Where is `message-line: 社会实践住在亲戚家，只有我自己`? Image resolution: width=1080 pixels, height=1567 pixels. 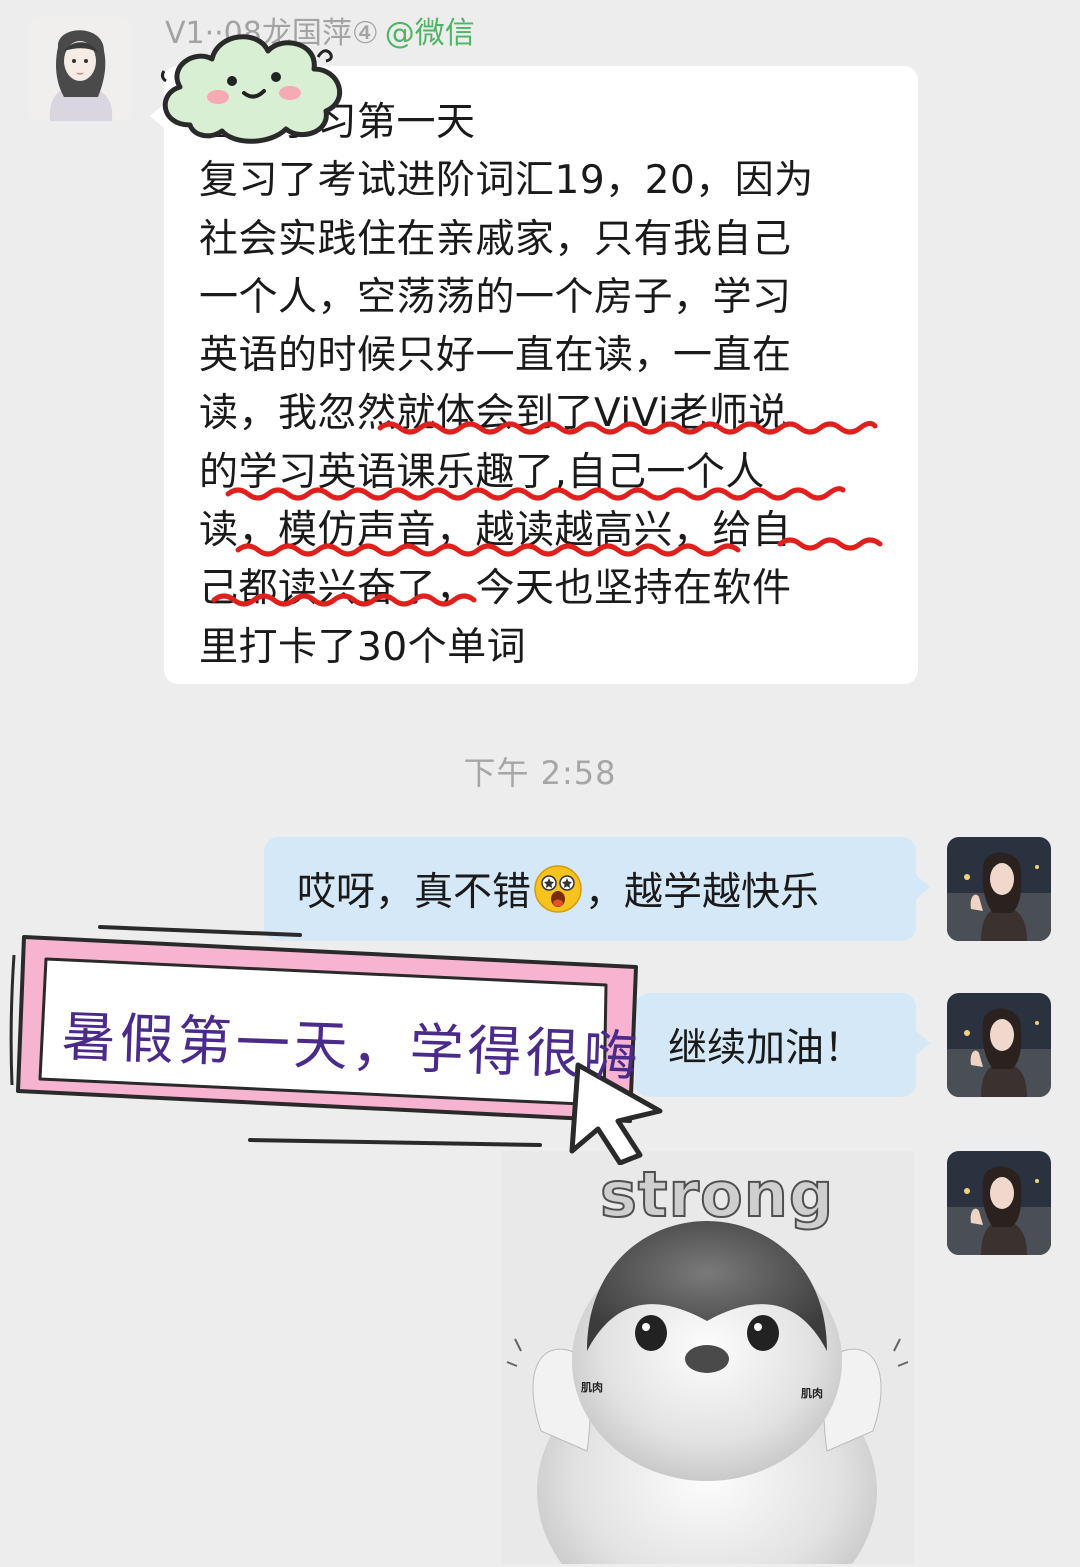 message-line: 社会实践住在亲戚家，只有我自己 is located at coordinates (495, 239).